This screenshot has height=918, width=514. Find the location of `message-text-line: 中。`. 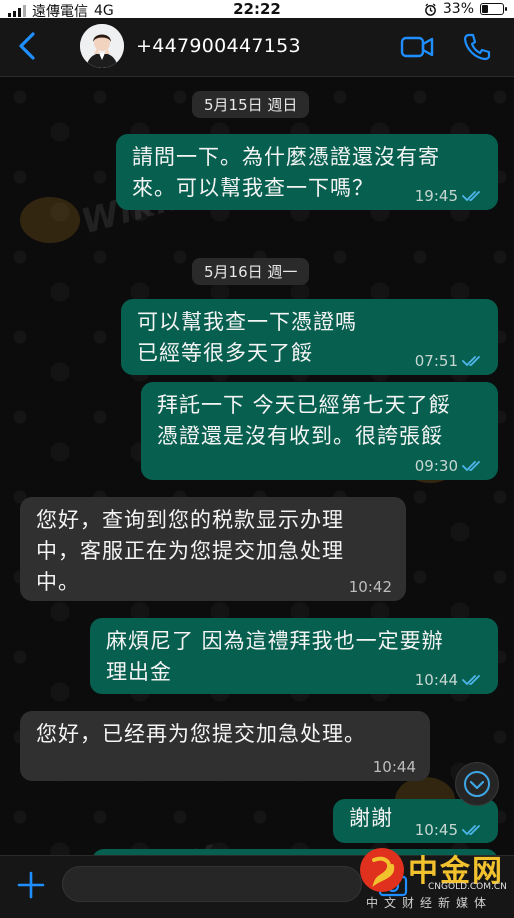

message-text-line: 中。 is located at coordinates (58, 582).